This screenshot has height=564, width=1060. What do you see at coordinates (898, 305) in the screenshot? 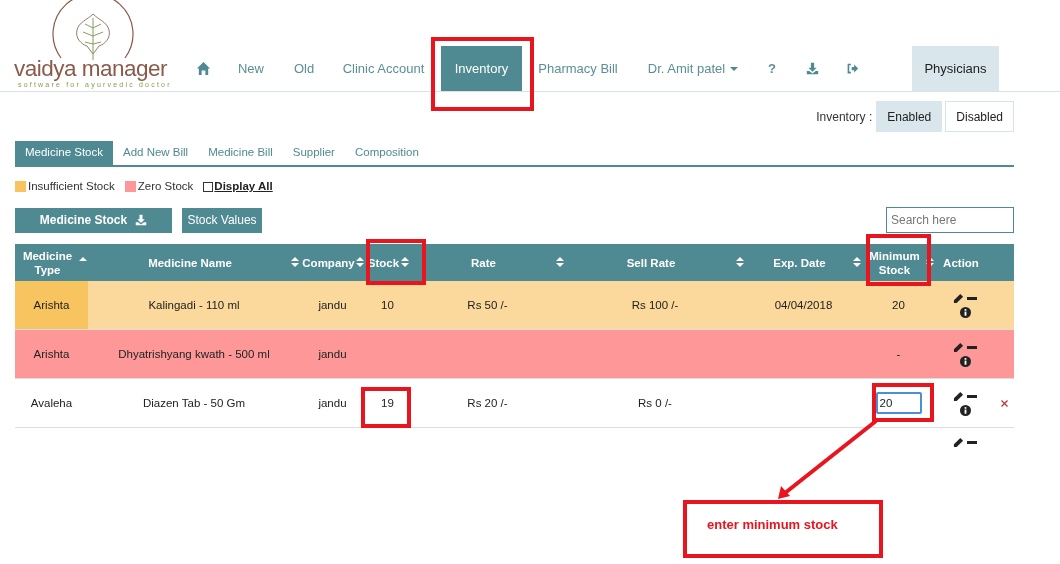
I see `table-cell-text: 20` at bounding box center [898, 305].